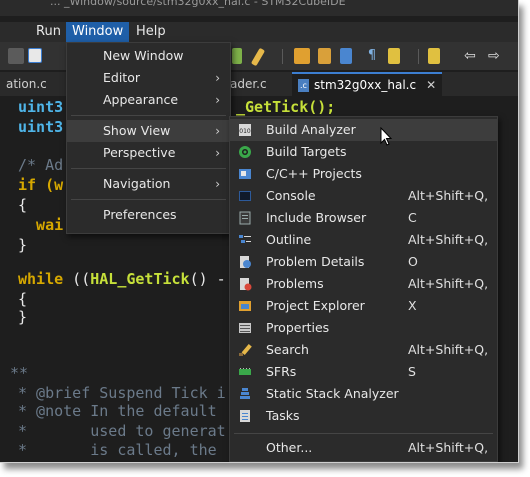  What do you see at coordinates (148, 131) in the screenshot?
I see `menu-item-show-view: Show View ›` at bounding box center [148, 131].